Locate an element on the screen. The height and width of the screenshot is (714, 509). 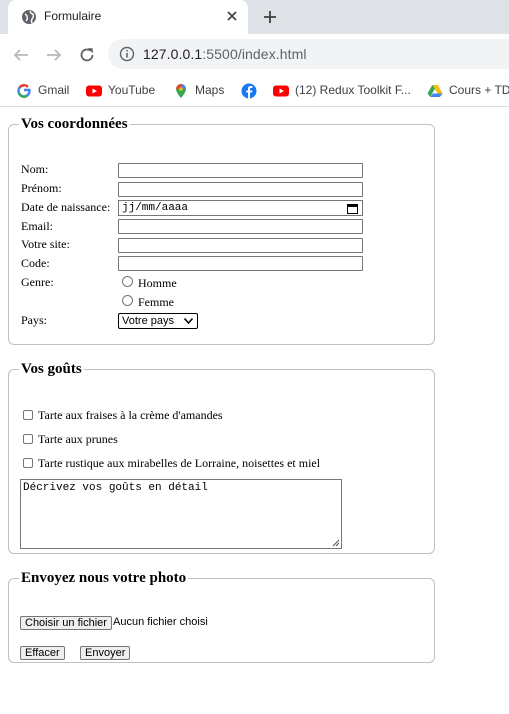
nom-label: Nom: is located at coordinates (35, 169).